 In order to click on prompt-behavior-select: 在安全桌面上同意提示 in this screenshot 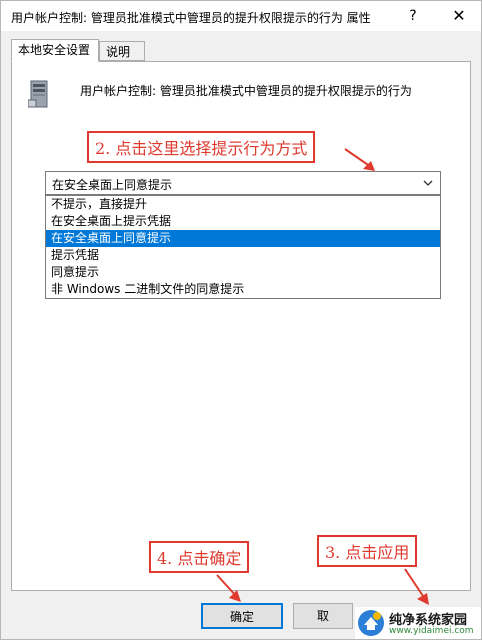, I will do `click(243, 183)`.